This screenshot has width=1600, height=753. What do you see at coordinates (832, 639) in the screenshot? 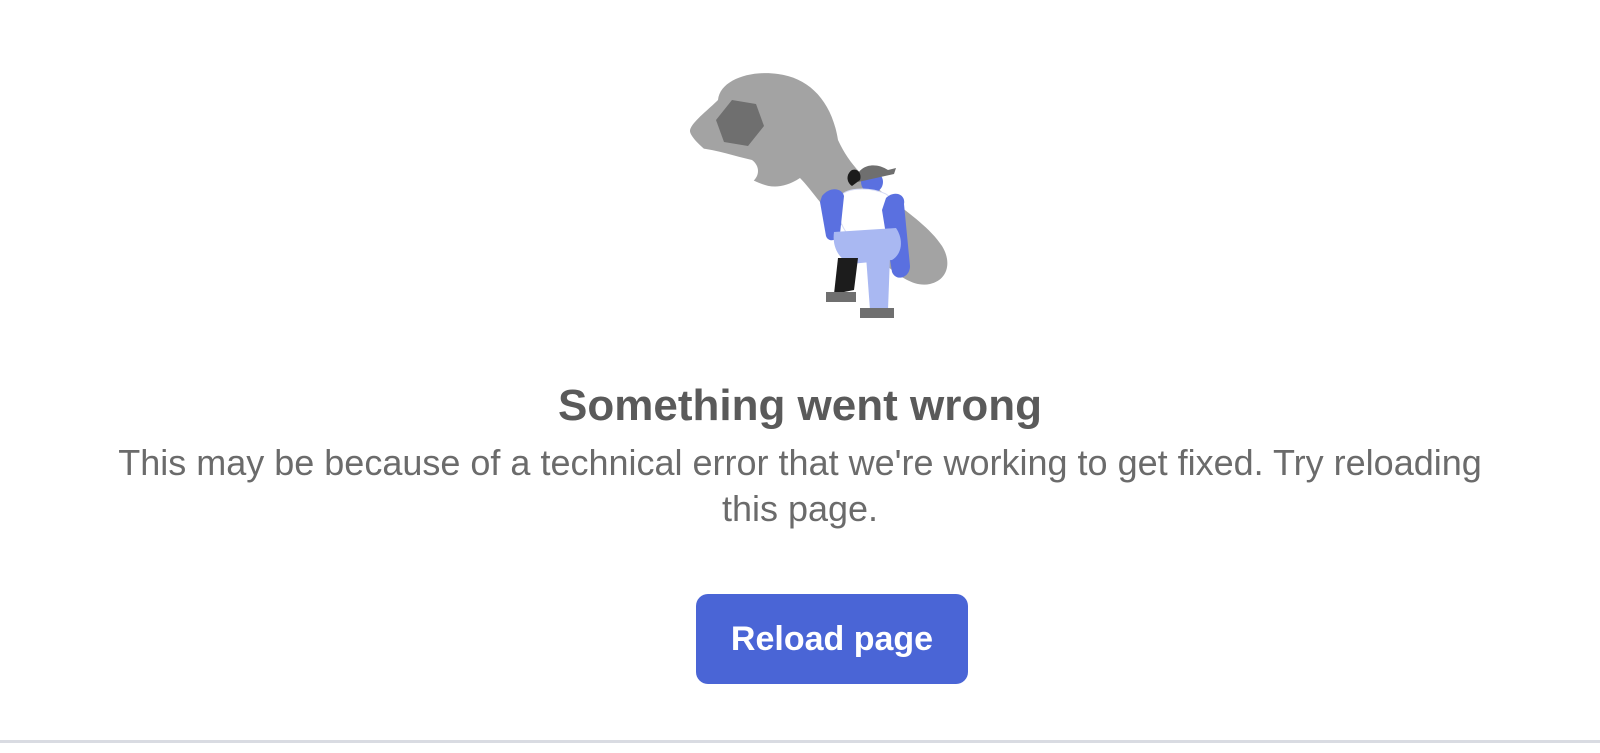
I see `reload-page-button: Reload page` at bounding box center [832, 639].